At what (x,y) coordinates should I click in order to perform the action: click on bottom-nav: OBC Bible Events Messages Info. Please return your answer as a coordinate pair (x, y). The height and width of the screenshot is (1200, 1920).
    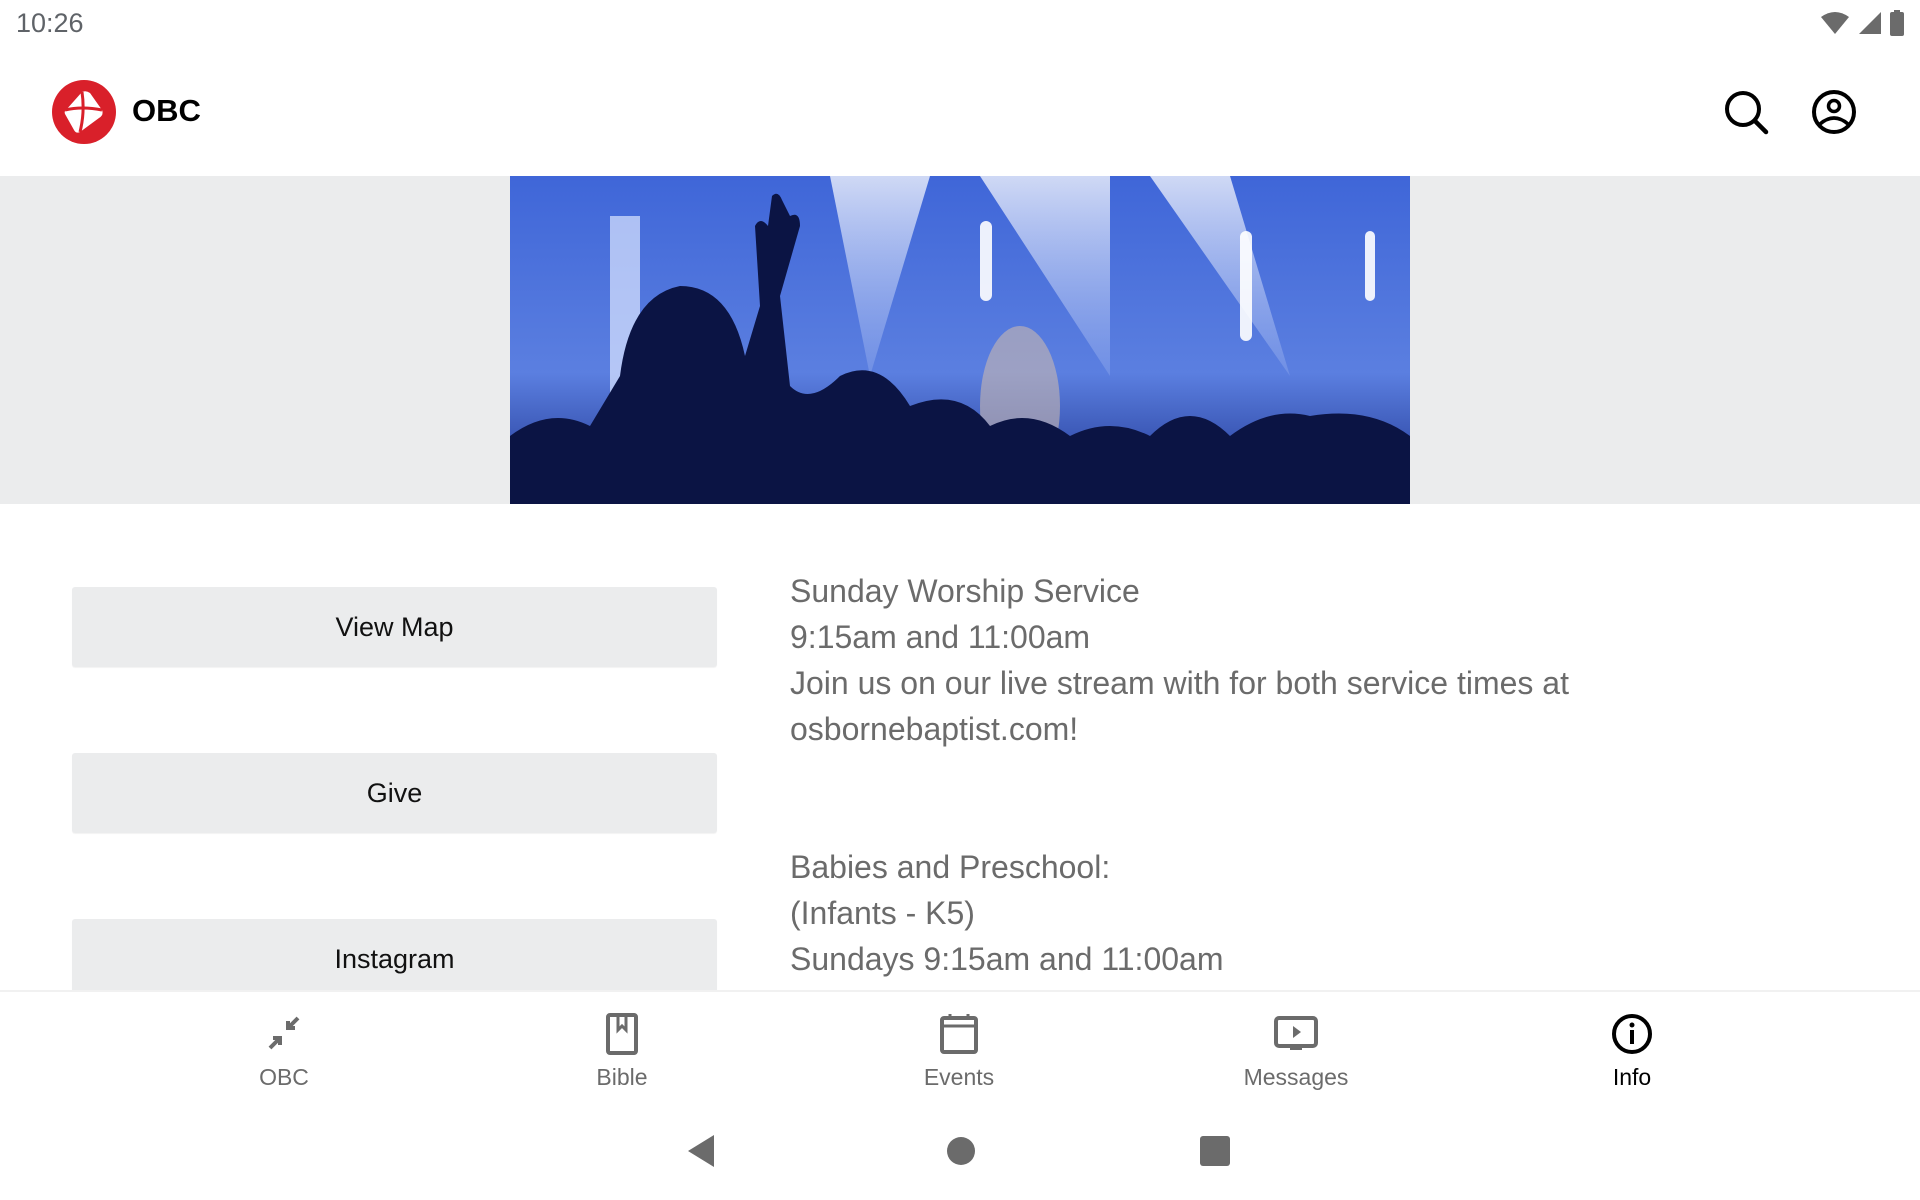
    Looking at the image, I should click on (960, 1046).